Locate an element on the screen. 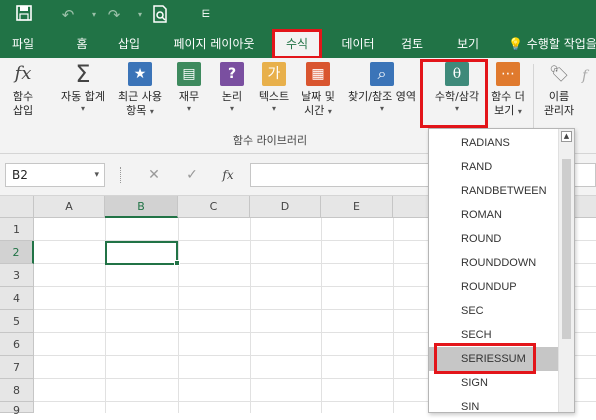 The image size is (596, 420). row-header-7: 7 is located at coordinates (17, 367).